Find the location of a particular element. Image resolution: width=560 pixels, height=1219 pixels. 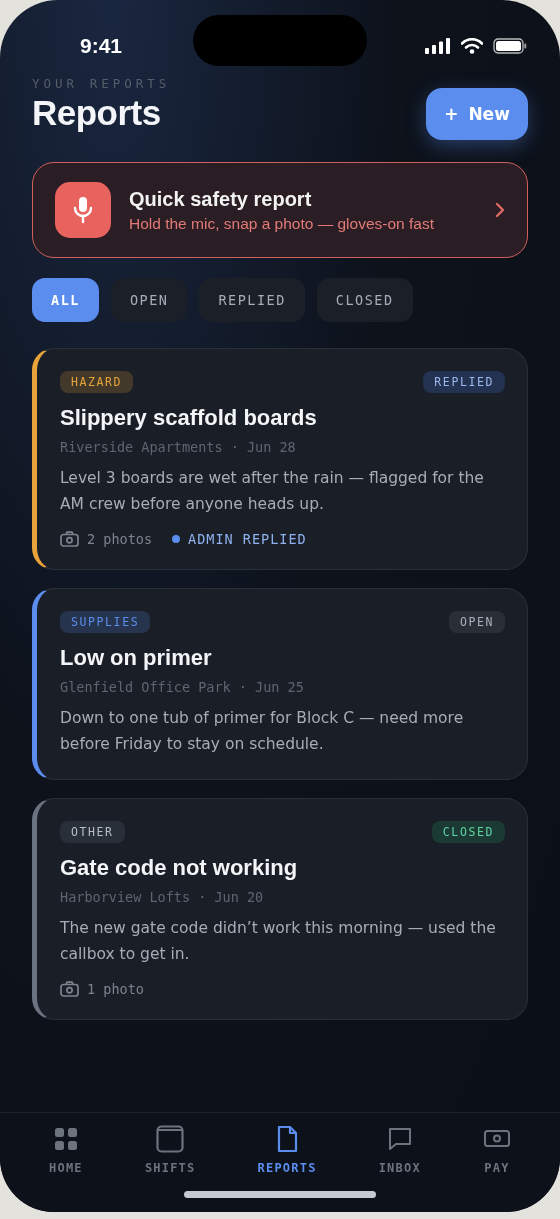

battery-icon is located at coordinates (510, 46).